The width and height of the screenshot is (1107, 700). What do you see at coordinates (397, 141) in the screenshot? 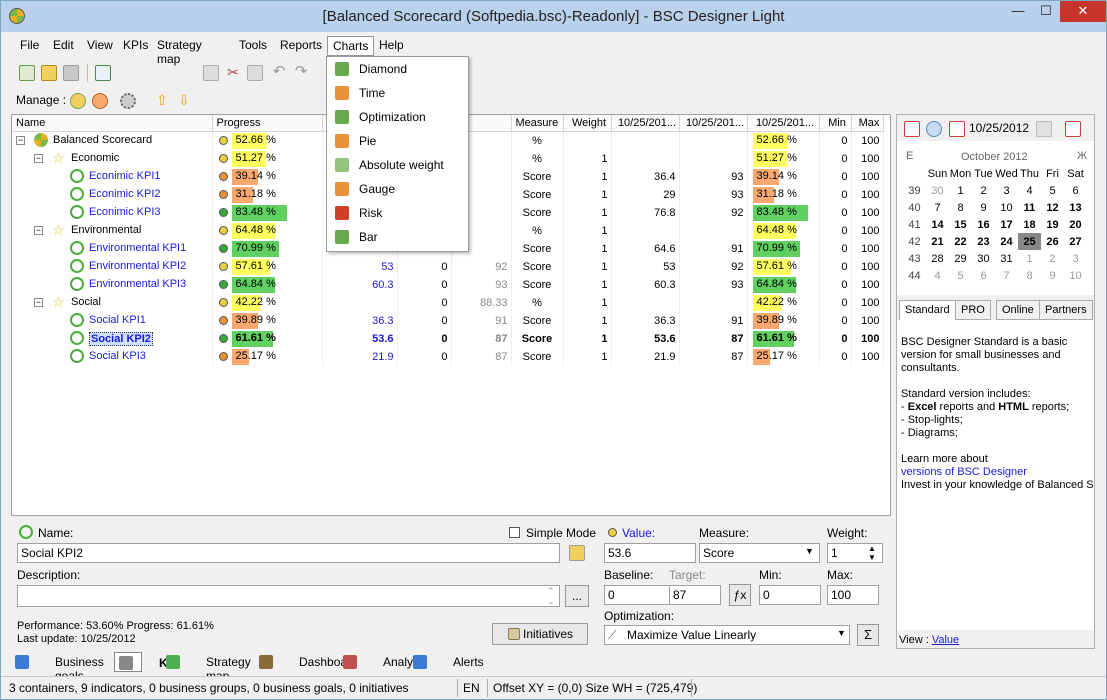
I see `charts-menu-item: Pie` at bounding box center [397, 141].